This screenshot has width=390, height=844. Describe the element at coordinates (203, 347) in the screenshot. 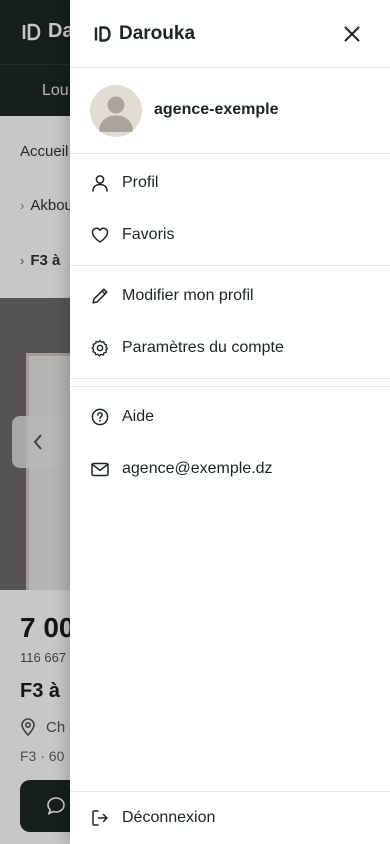

I see `menu-item-label: Paramètres du compte` at that location.